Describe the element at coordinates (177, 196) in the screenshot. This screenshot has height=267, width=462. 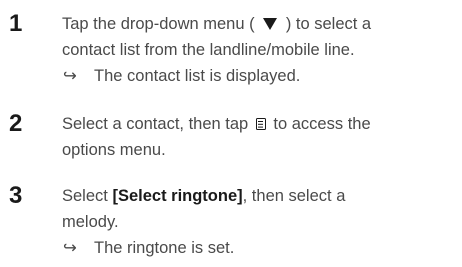
I see `option-label: [Select ringtone]` at that location.